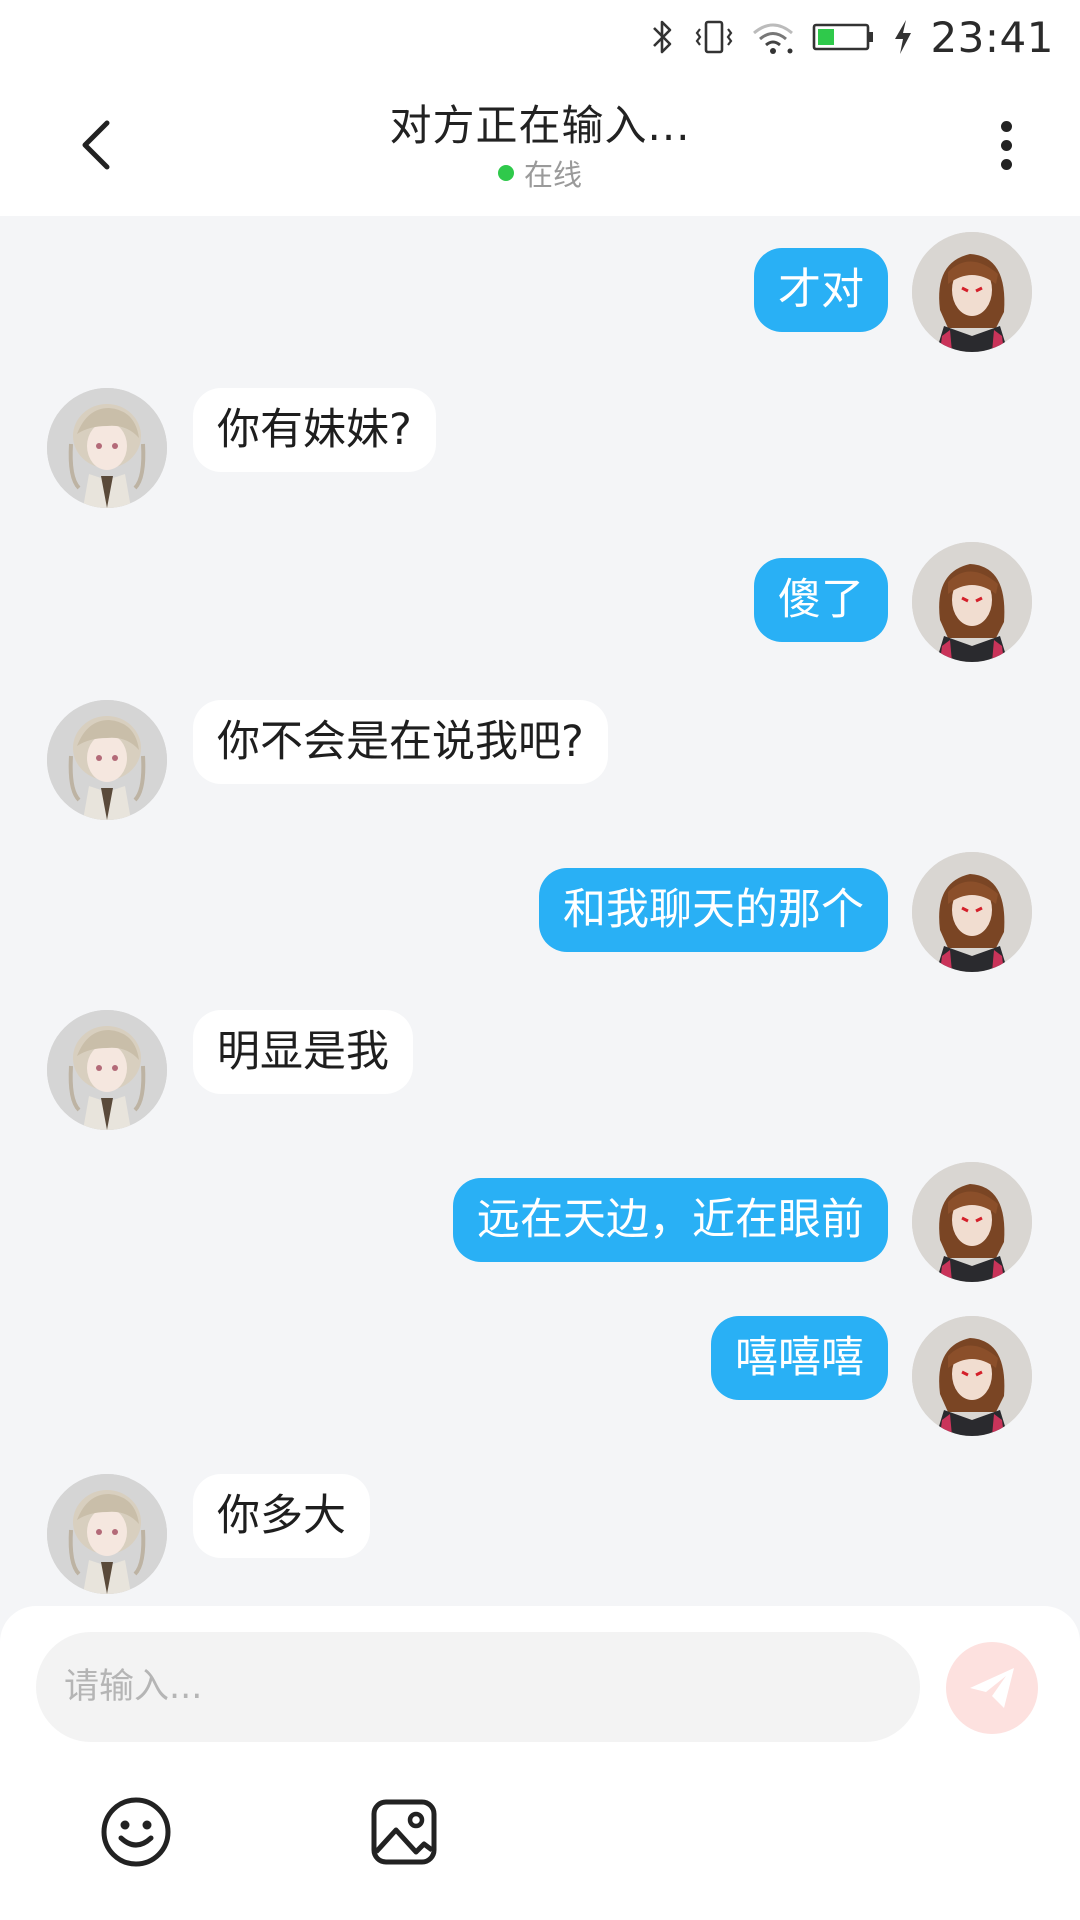 This screenshot has height=1920, width=1080. I want to click on message-bubble-incoming: 你多大, so click(281, 1516).